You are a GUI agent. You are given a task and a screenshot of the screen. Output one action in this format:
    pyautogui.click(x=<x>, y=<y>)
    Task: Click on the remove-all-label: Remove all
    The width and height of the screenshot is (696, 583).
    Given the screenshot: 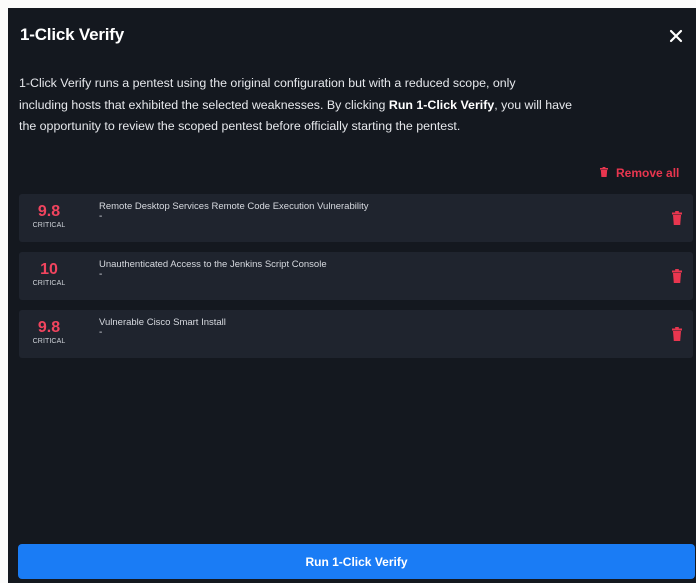 What is the action you would take?
    pyautogui.click(x=648, y=173)
    